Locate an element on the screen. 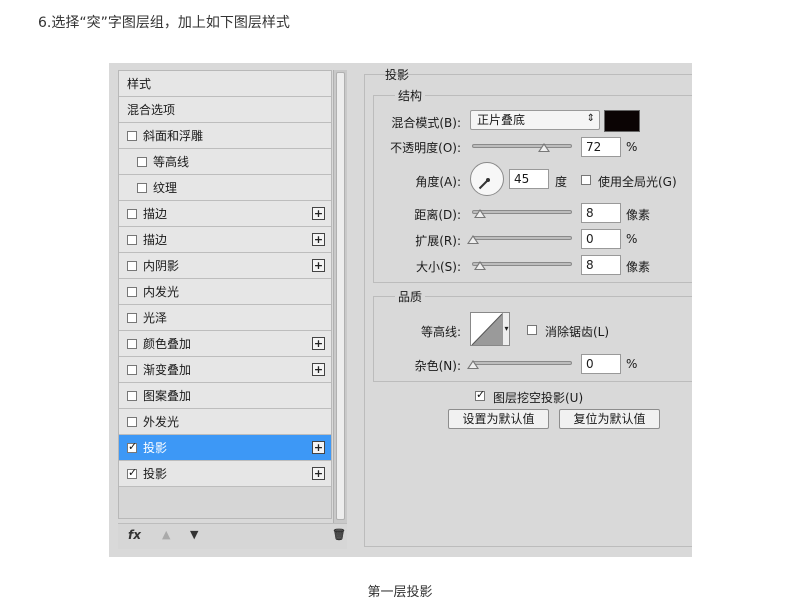 This screenshot has height=612, width=800. style-item: 纹理 is located at coordinates (225, 188).